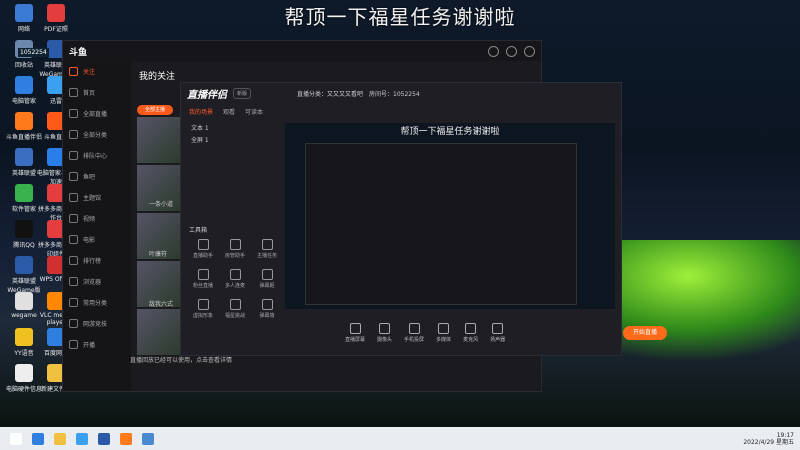  What do you see at coordinates (229, 111) in the screenshot?
I see `scene-tab: 观看` at bounding box center [229, 111].